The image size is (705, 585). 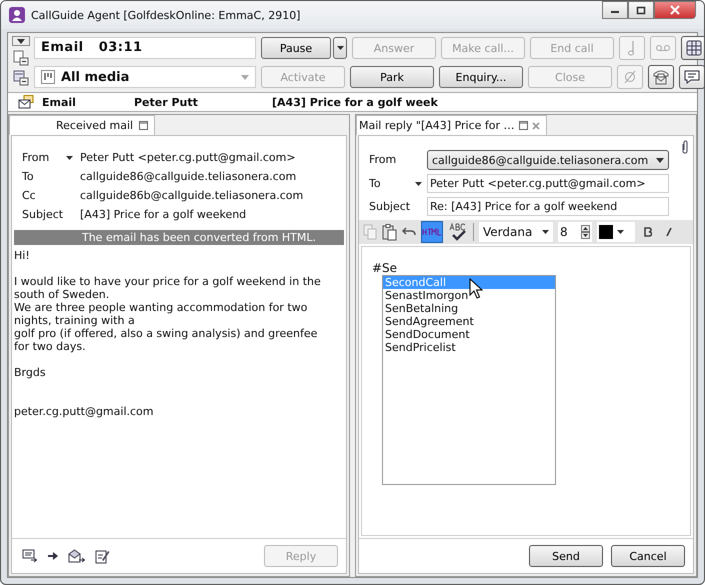 What do you see at coordinates (296, 48) in the screenshot?
I see `pause-button: Pause` at bounding box center [296, 48].